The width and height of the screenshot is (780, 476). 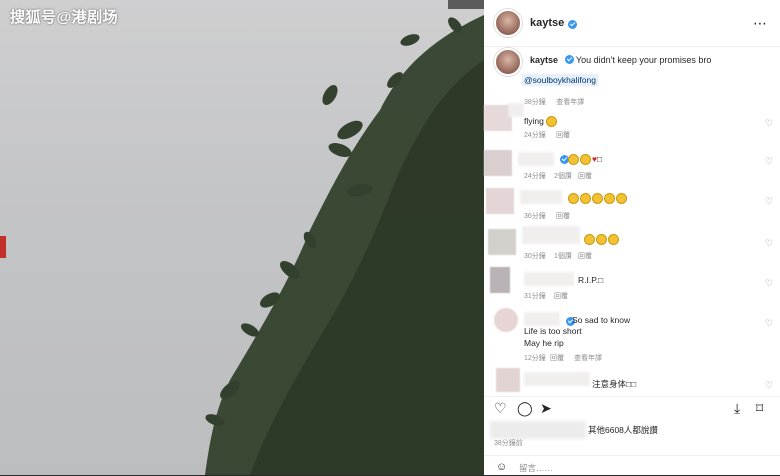 What do you see at coordinates (501, 467) in the screenshot?
I see `smile-icon: ☺` at bounding box center [501, 467].